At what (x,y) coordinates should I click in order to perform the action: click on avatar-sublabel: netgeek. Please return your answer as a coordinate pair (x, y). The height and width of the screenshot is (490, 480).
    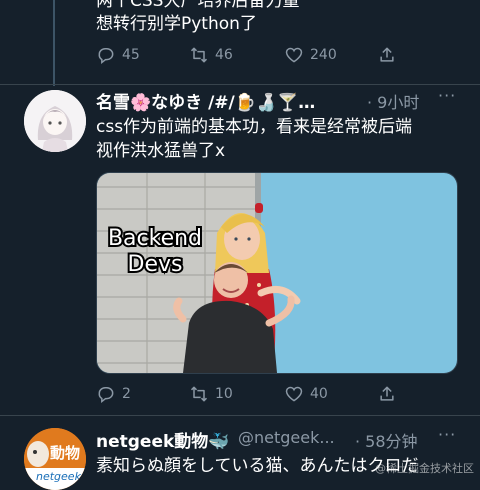
    Looking at the image, I should click on (58, 476).